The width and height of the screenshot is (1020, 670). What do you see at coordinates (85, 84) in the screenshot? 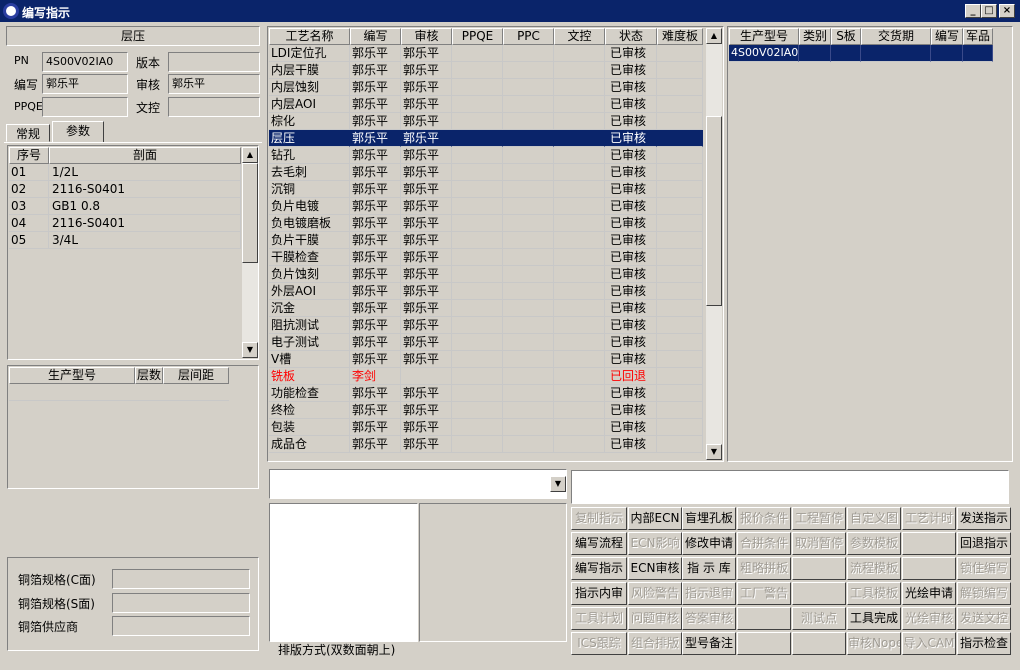
I see `writer-field: 郭乐平` at bounding box center [85, 84].